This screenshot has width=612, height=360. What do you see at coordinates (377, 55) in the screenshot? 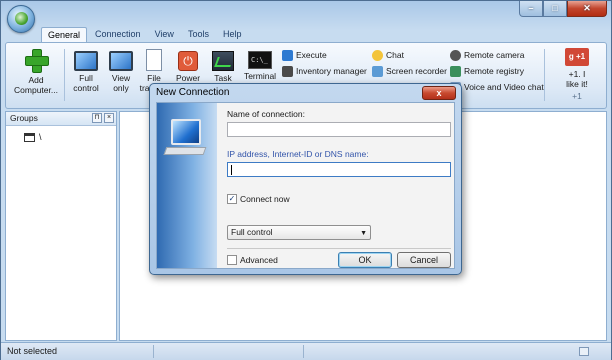
I see `chat-icon` at bounding box center [377, 55].